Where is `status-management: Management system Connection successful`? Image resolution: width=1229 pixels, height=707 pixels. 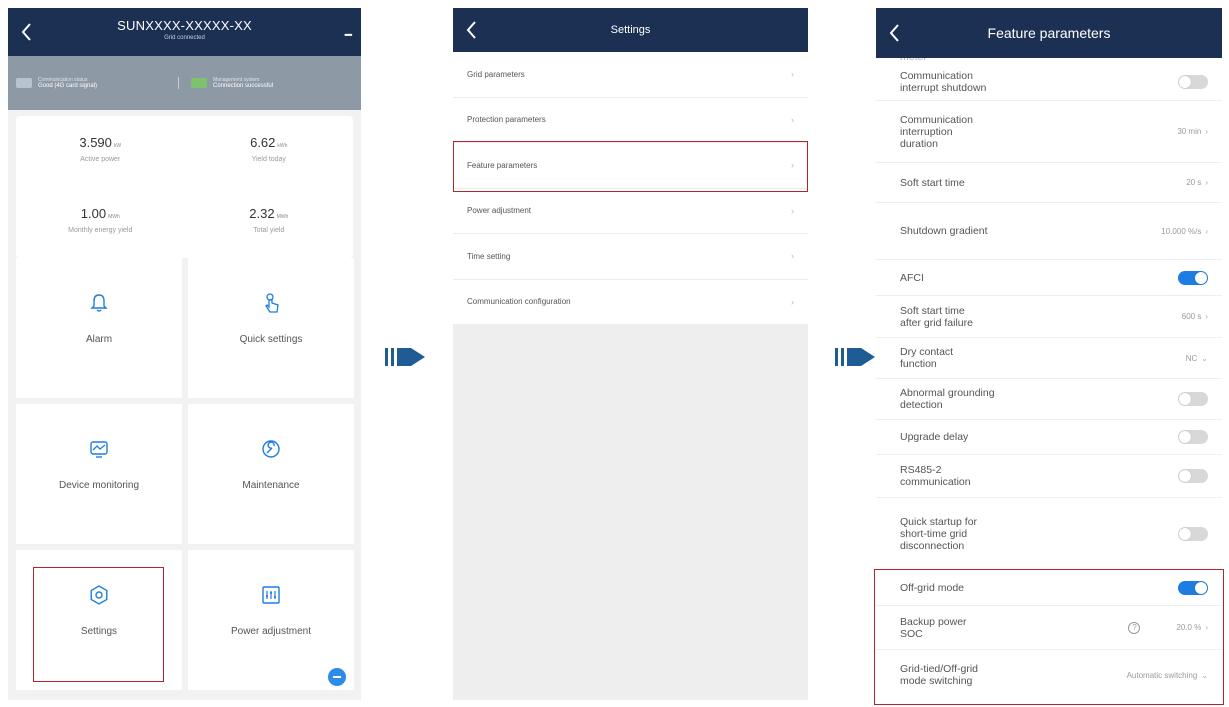 status-management: Management system Connection successful is located at coordinates (265, 83).